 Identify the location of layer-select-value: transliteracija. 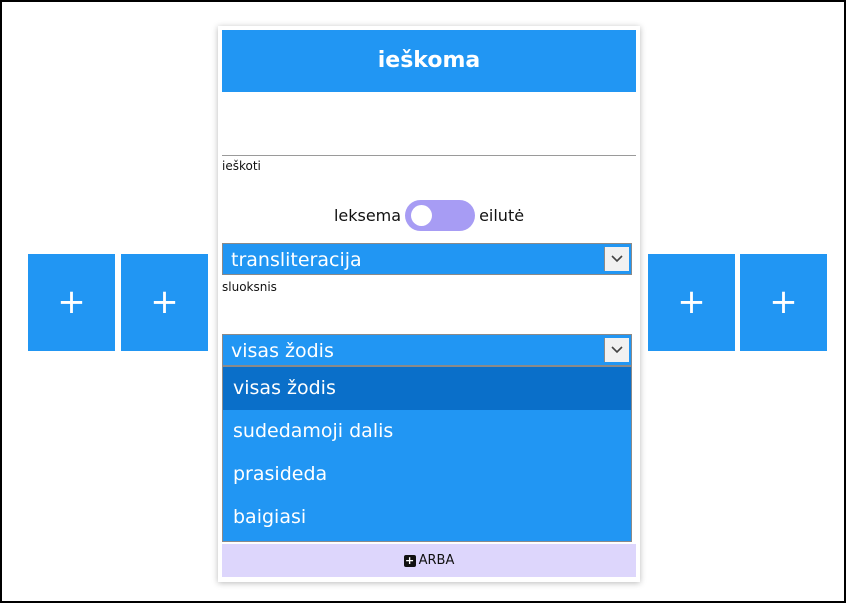
(296, 260).